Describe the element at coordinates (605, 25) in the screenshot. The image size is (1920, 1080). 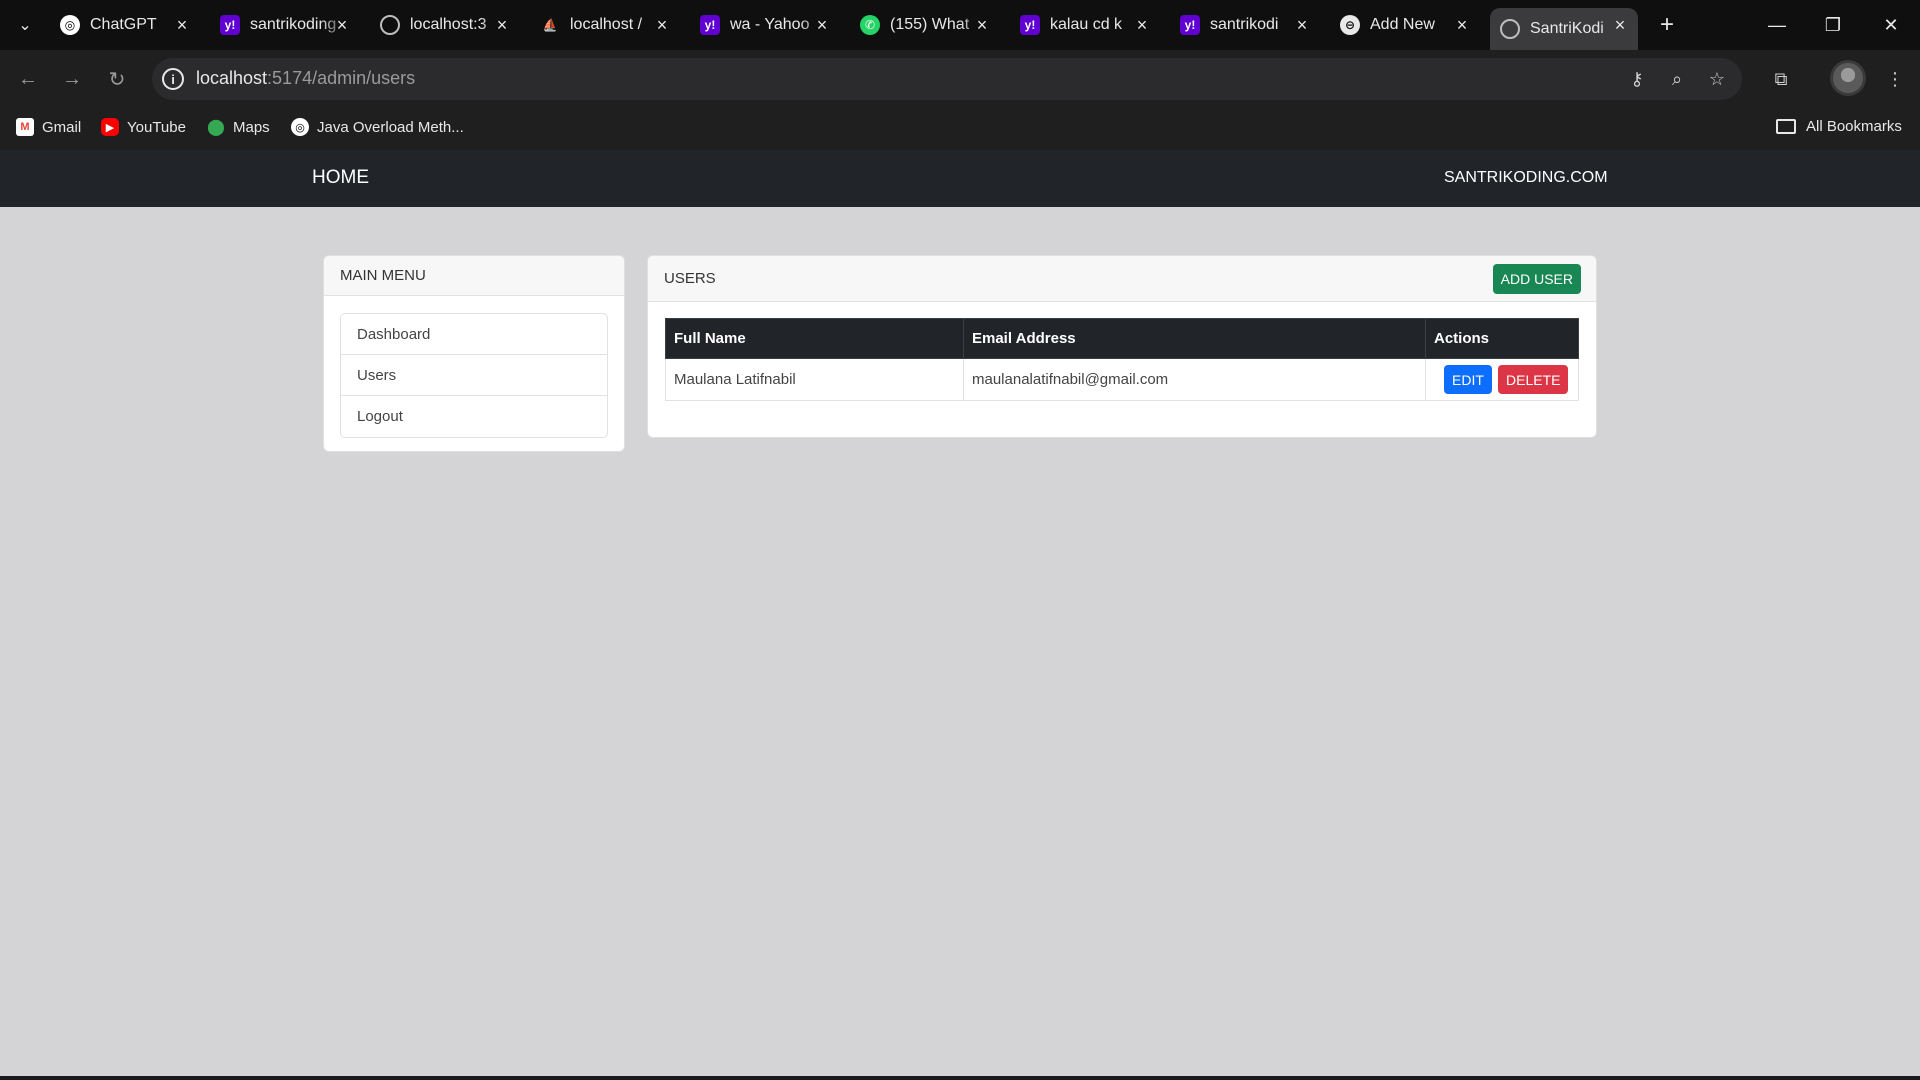
I see `browser-tab: ⛵ localhost / ×` at that location.